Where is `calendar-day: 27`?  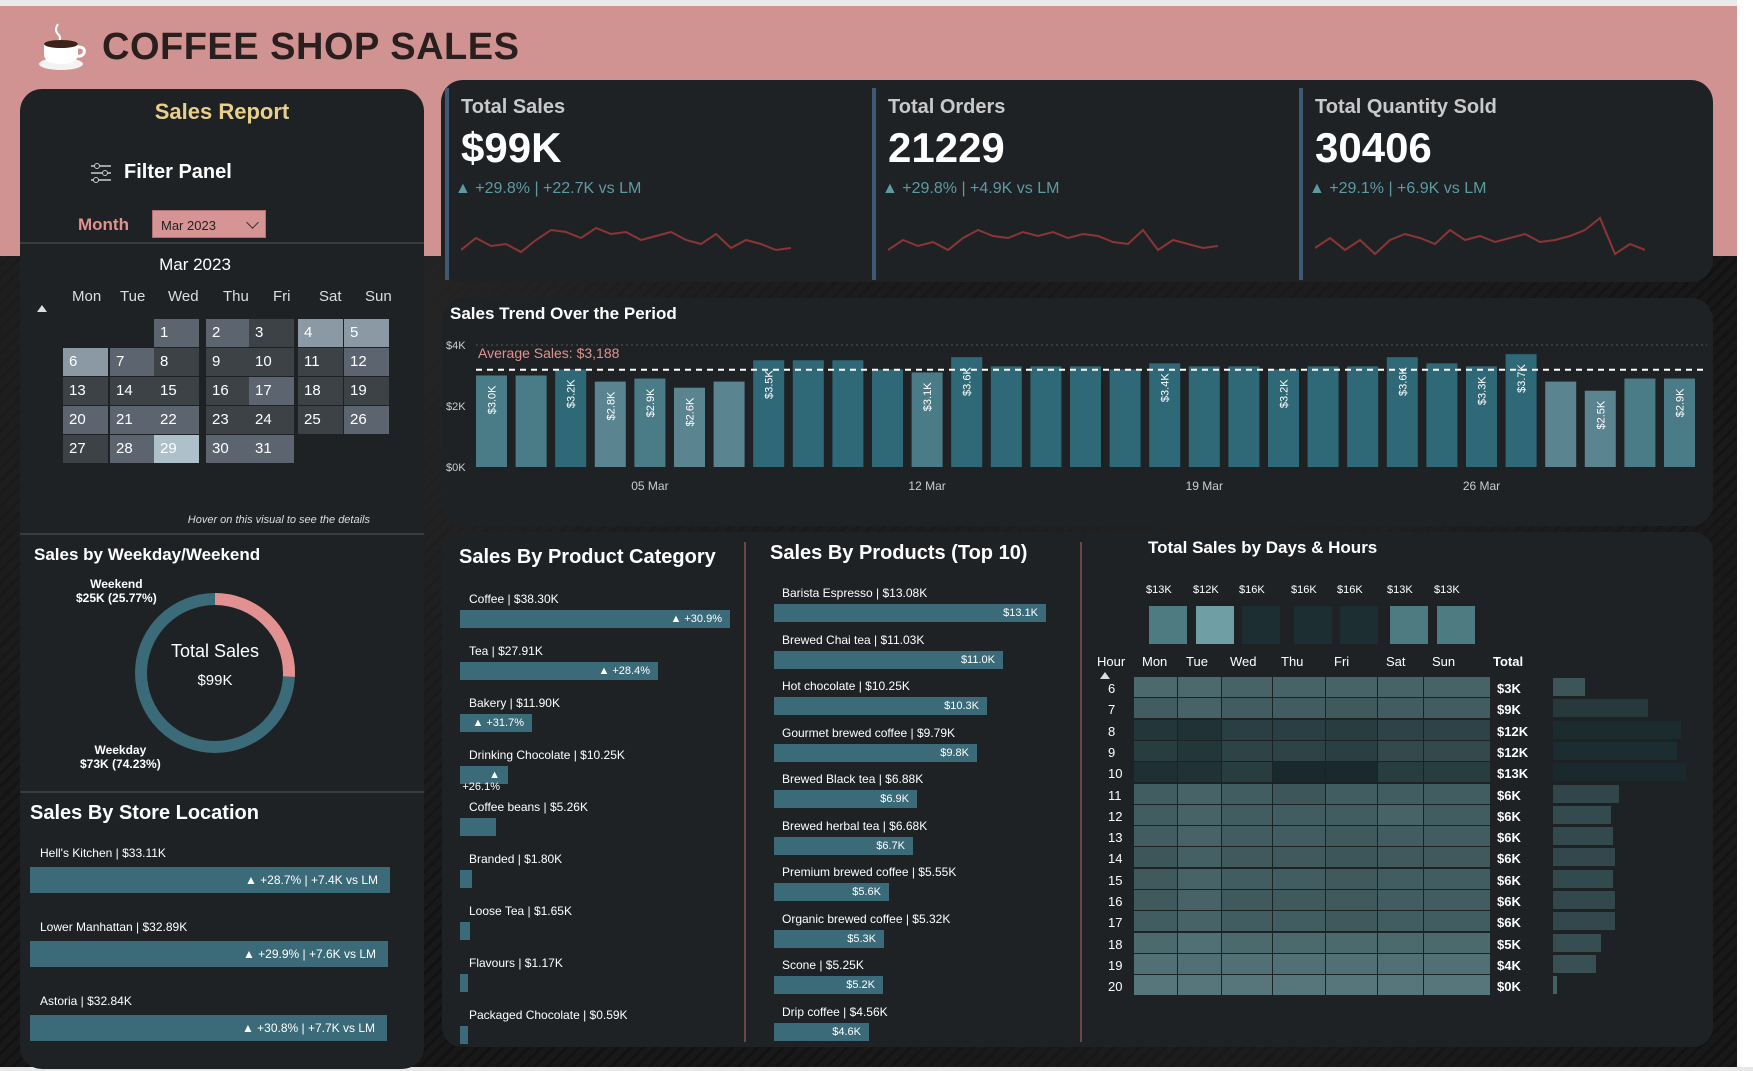
calendar-day: 27 is located at coordinates (85, 449).